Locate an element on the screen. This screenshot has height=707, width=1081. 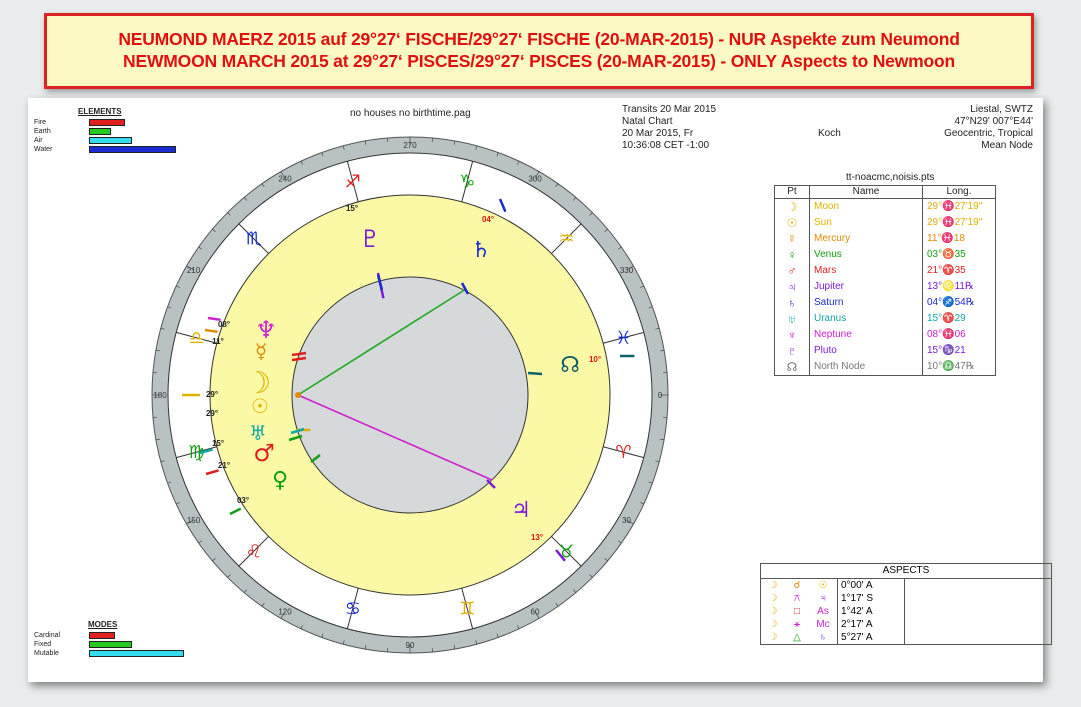
chart-info-line3: 20 Mar 2015, Fr is located at coordinates (658, 133).